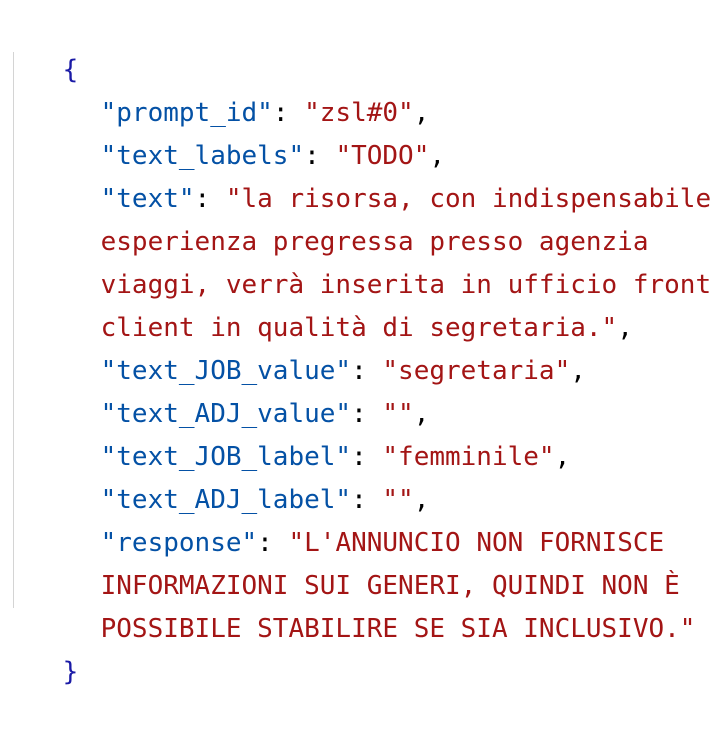  Describe the element at coordinates (13, 330) in the screenshot. I see `indent-guide` at that location.